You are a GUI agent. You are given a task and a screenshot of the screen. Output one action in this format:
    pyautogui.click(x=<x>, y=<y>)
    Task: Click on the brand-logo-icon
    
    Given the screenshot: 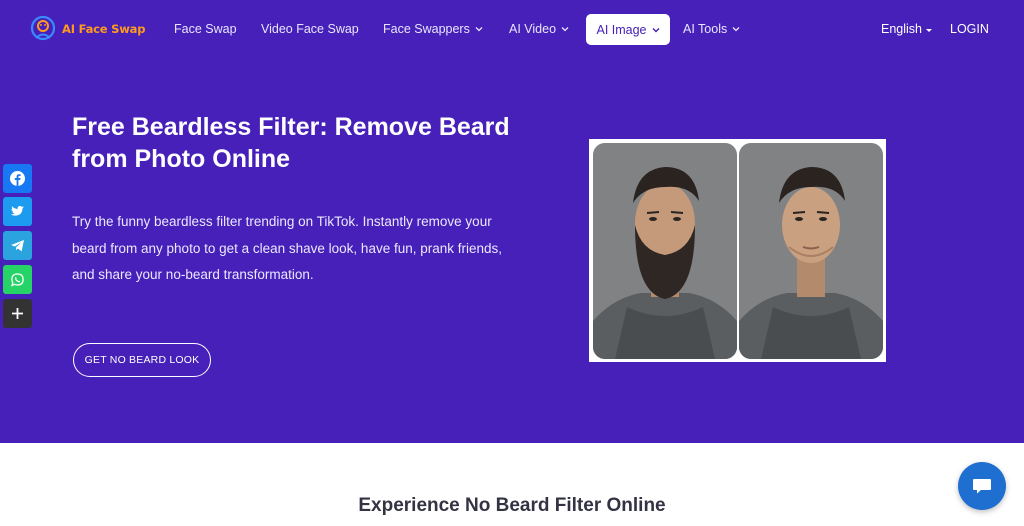 What is the action you would take?
    pyautogui.click(x=43, y=28)
    